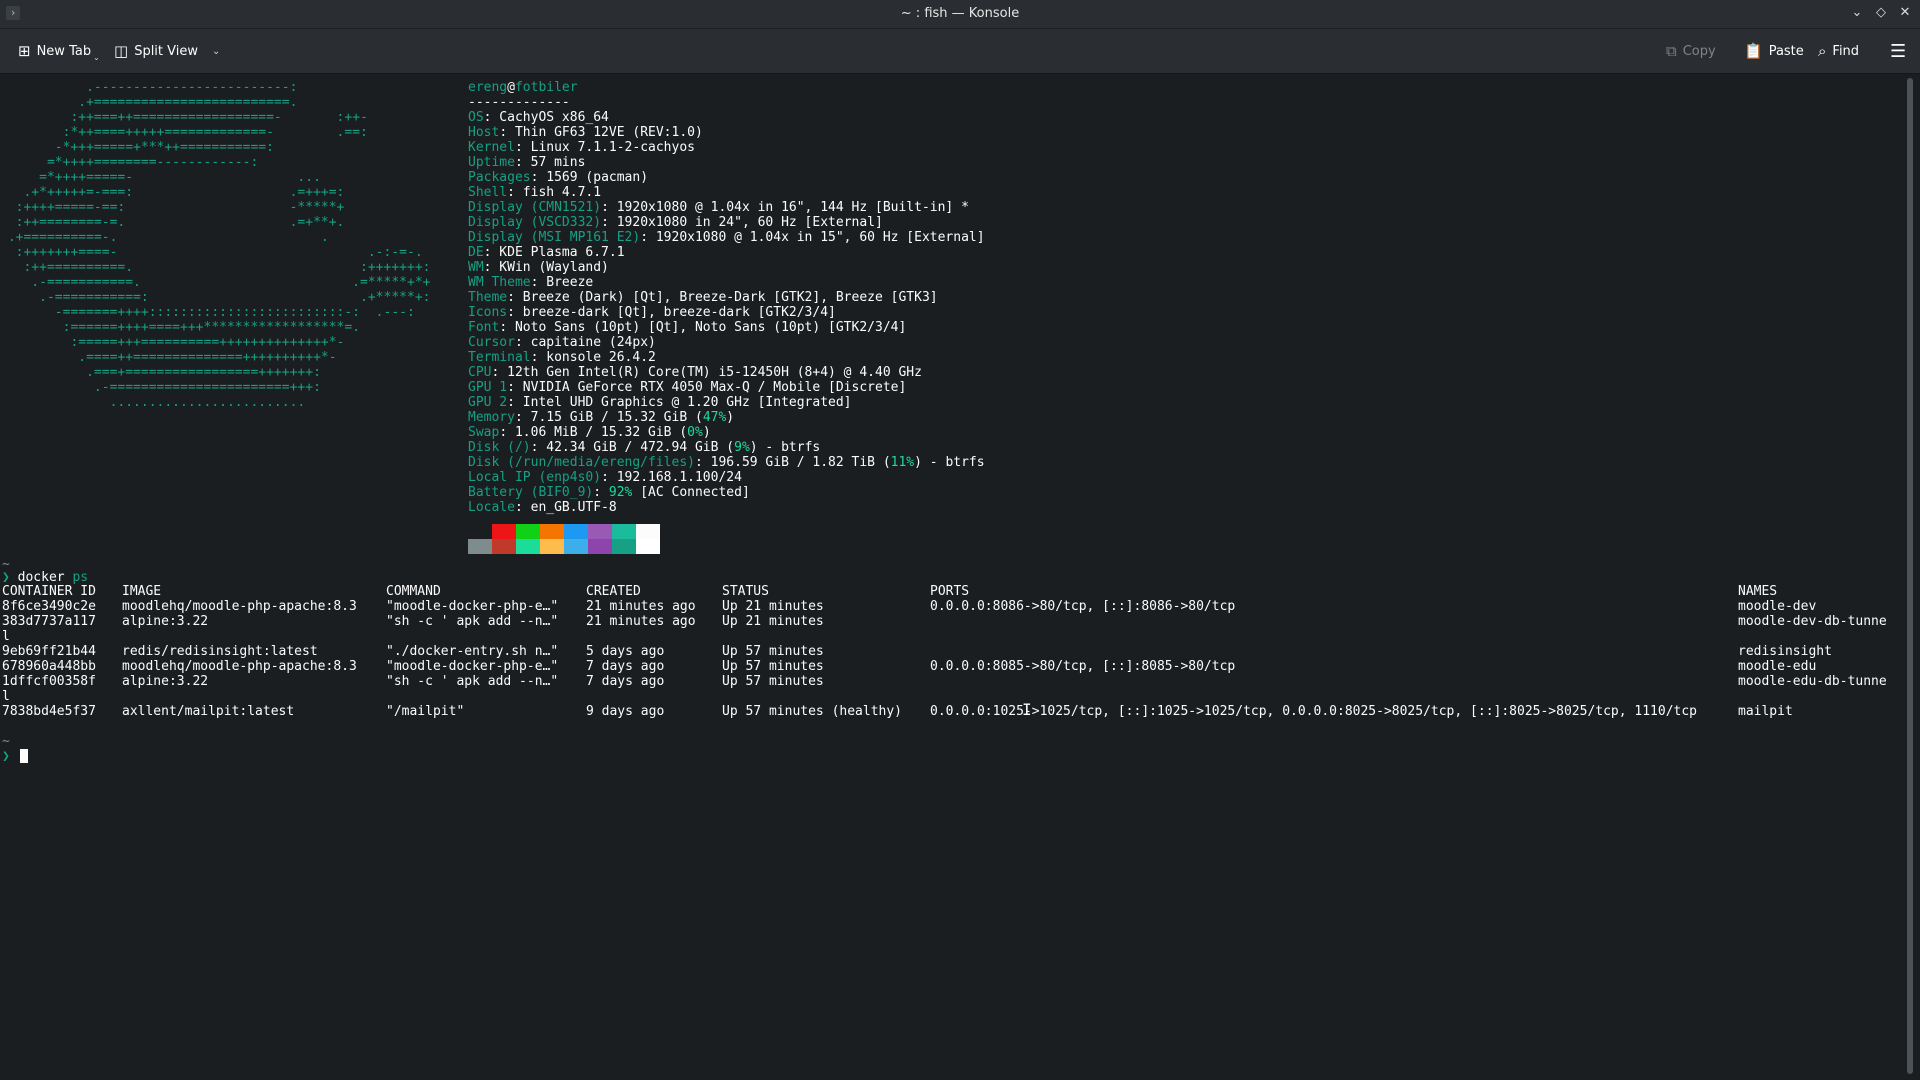 This screenshot has height=1080, width=1920. Describe the element at coordinates (613, 591) in the screenshot. I see `table-header-cell: CREATED` at that location.